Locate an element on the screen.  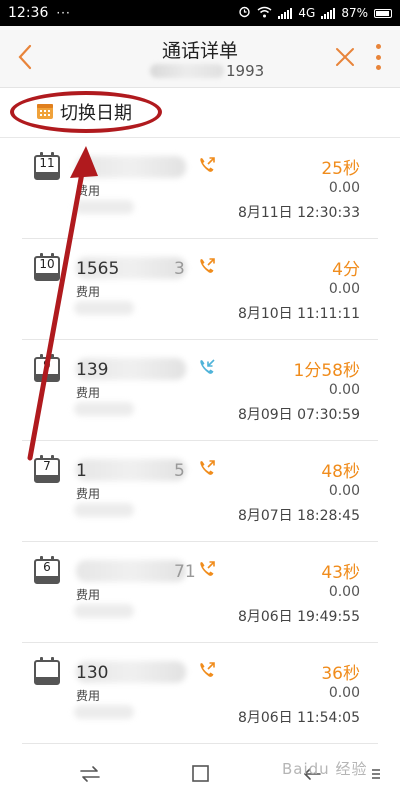
call-record: 6 71 费用 43秒 0.00 8月06日 19:49:55 is located at coordinates (200, 592).